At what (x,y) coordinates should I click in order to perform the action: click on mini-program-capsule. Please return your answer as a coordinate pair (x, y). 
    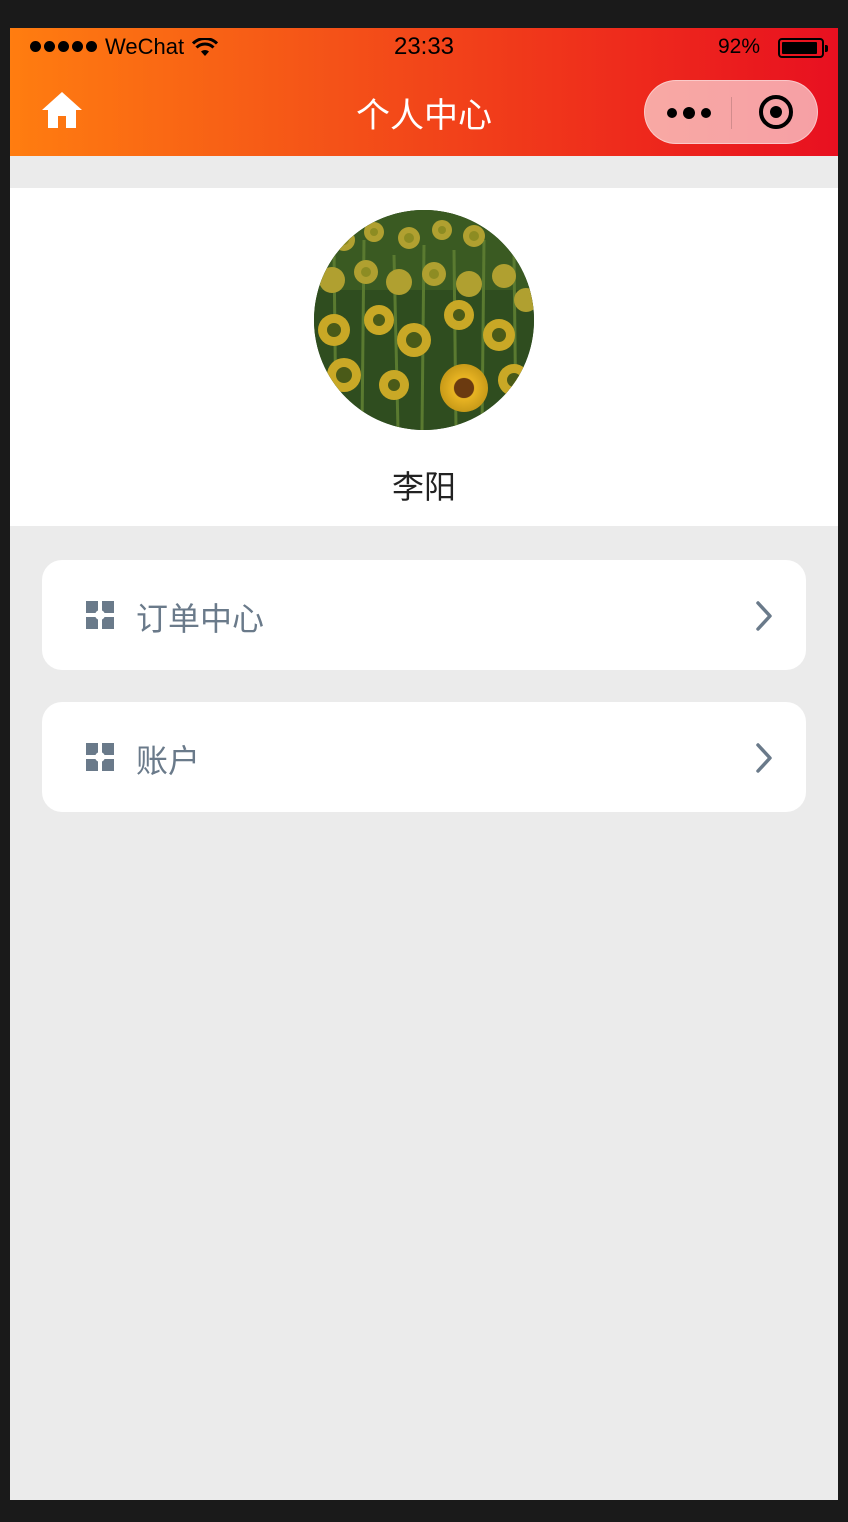
    Looking at the image, I should click on (731, 112).